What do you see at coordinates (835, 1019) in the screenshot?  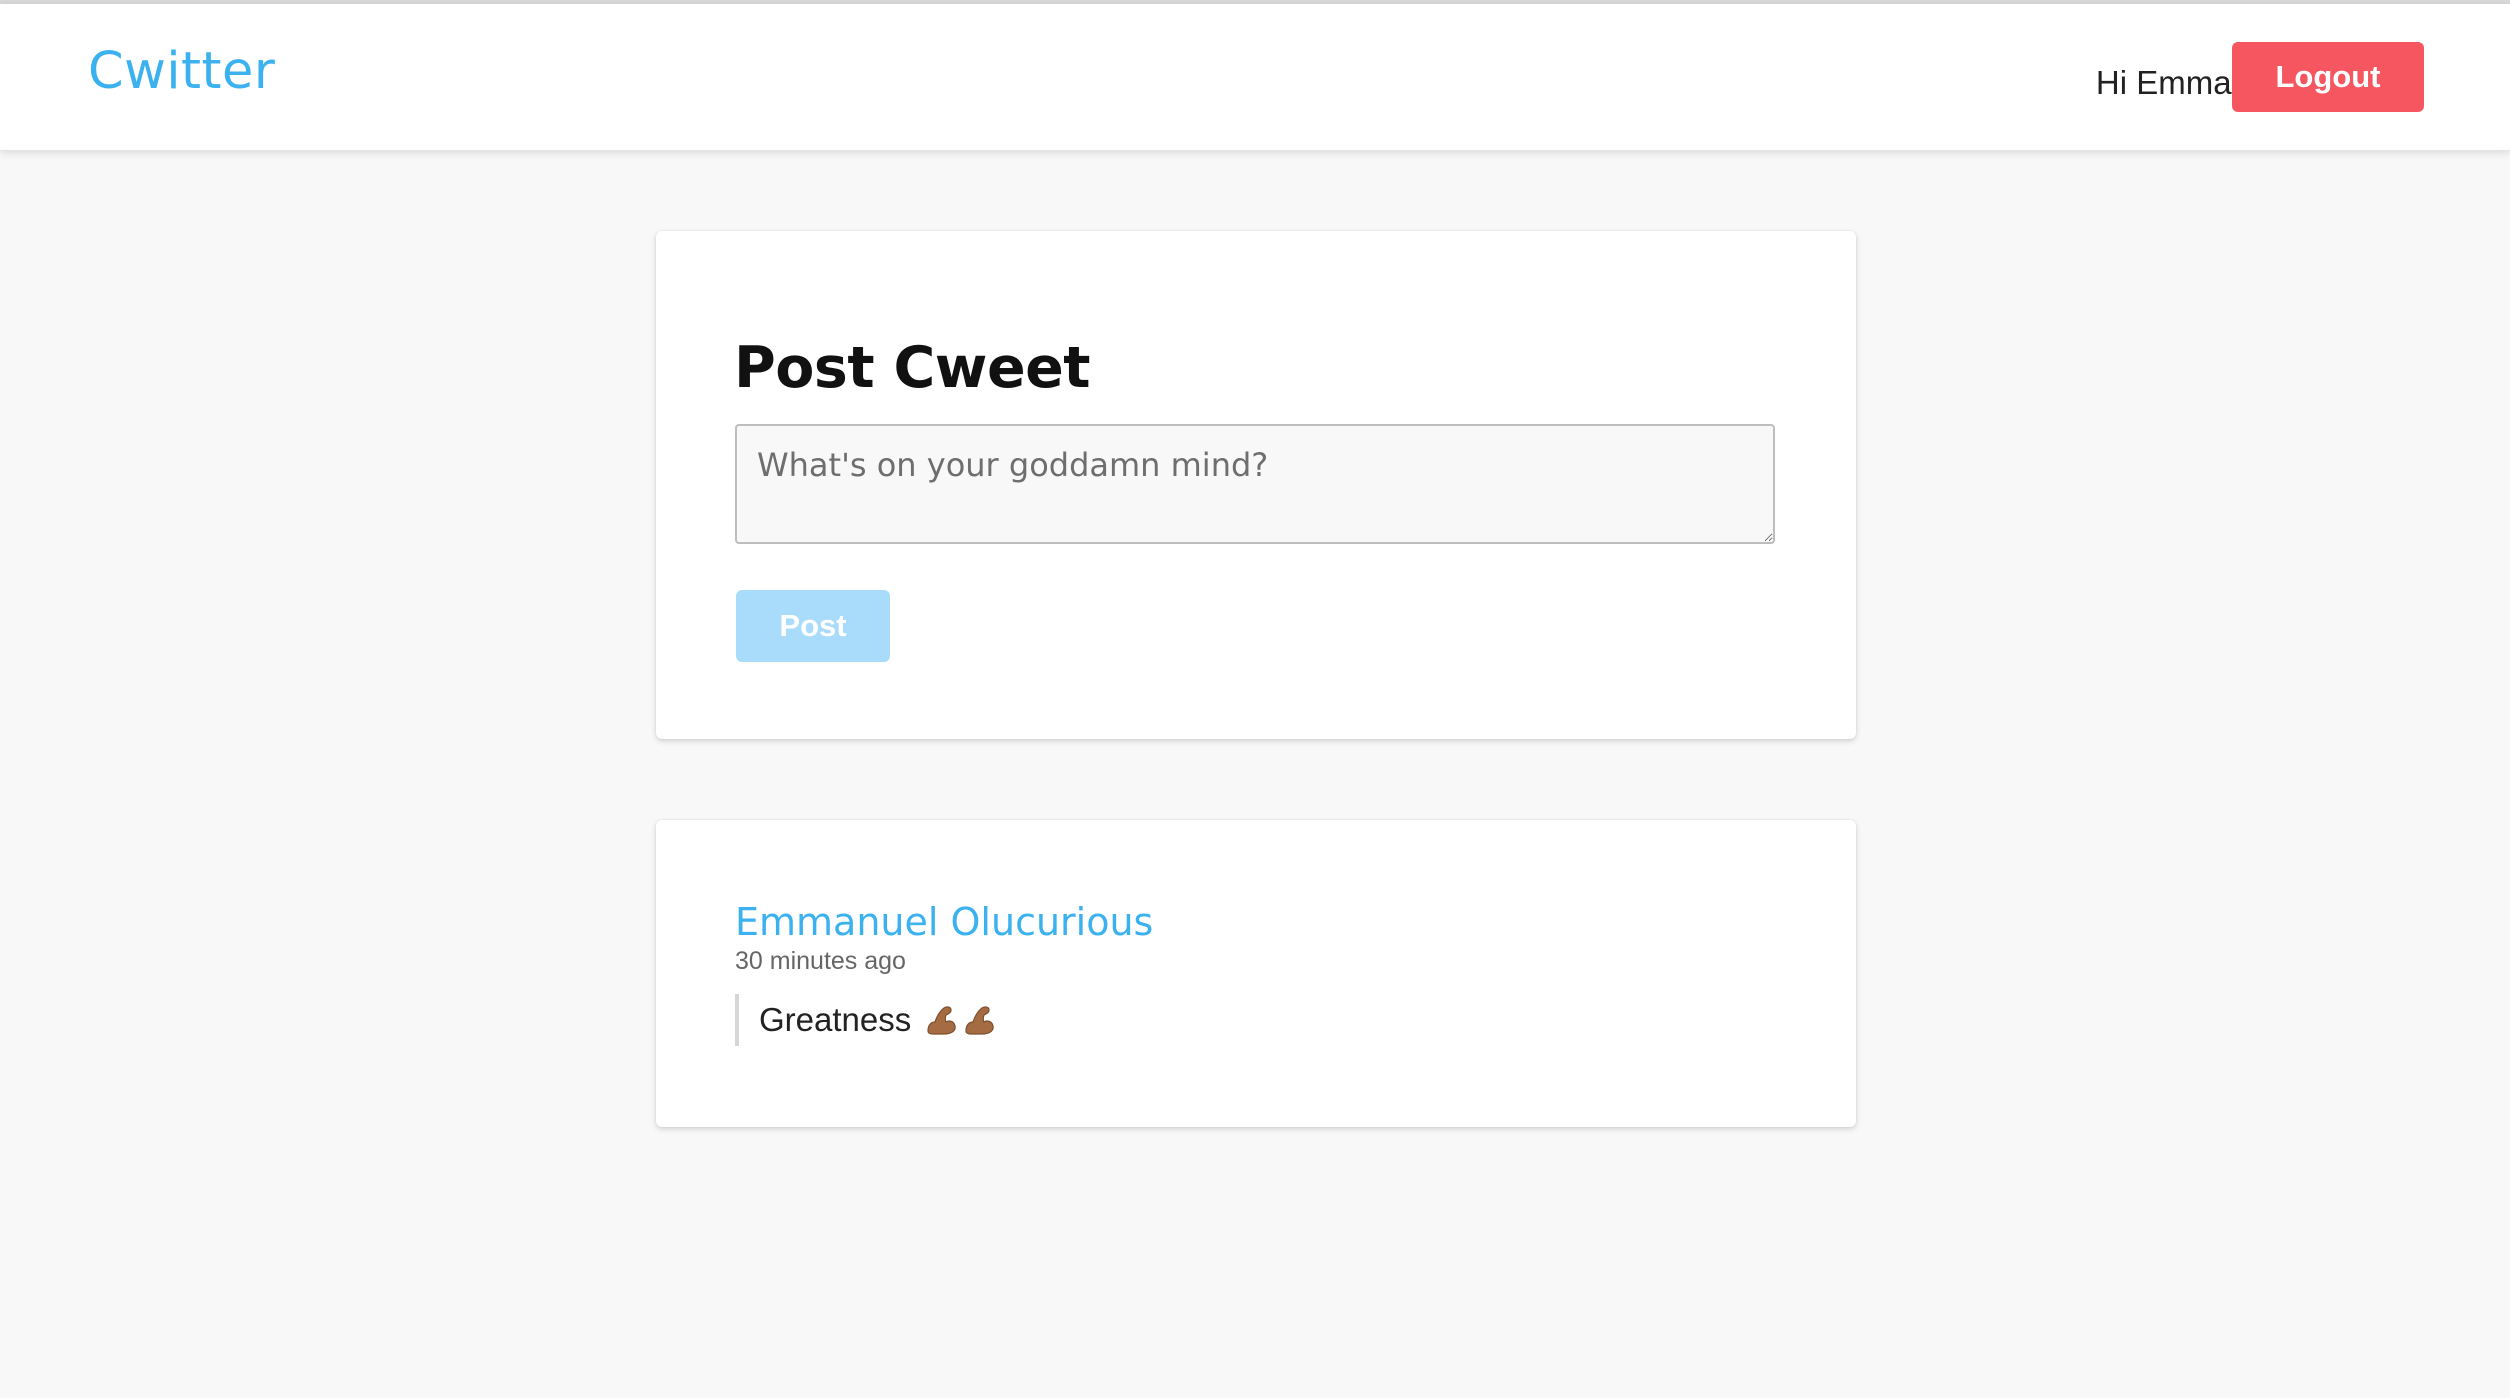 I see `cweet-text: Greatness` at bounding box center [835, 1019].